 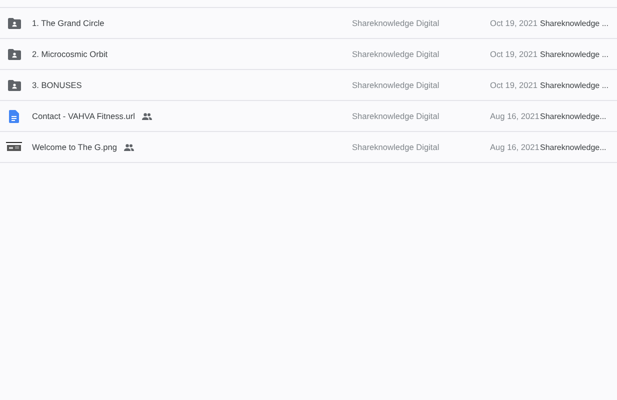 I want to click on image-thumbnail-icon, so click(x=14, y=147).